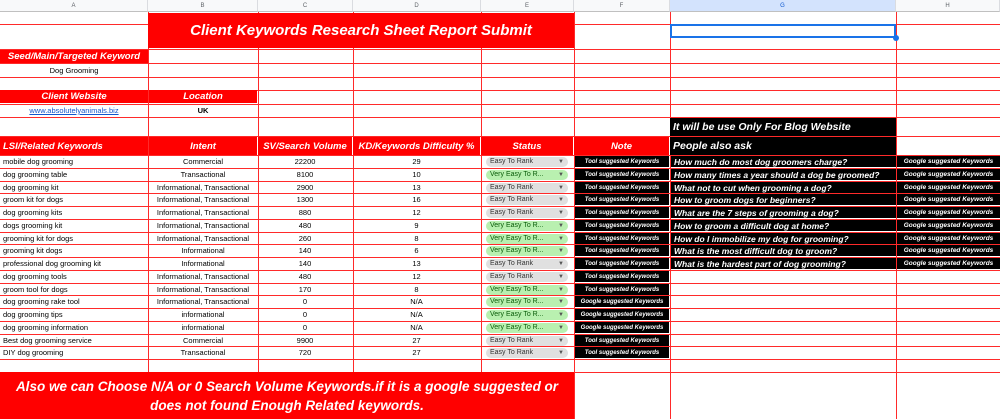 Image resolution: width=1000 pixels, height=419 pixels. Describe the element at coordinates (416, 250) in the screenshot. I see `keyword-difficulty-cell: 6` at that location.